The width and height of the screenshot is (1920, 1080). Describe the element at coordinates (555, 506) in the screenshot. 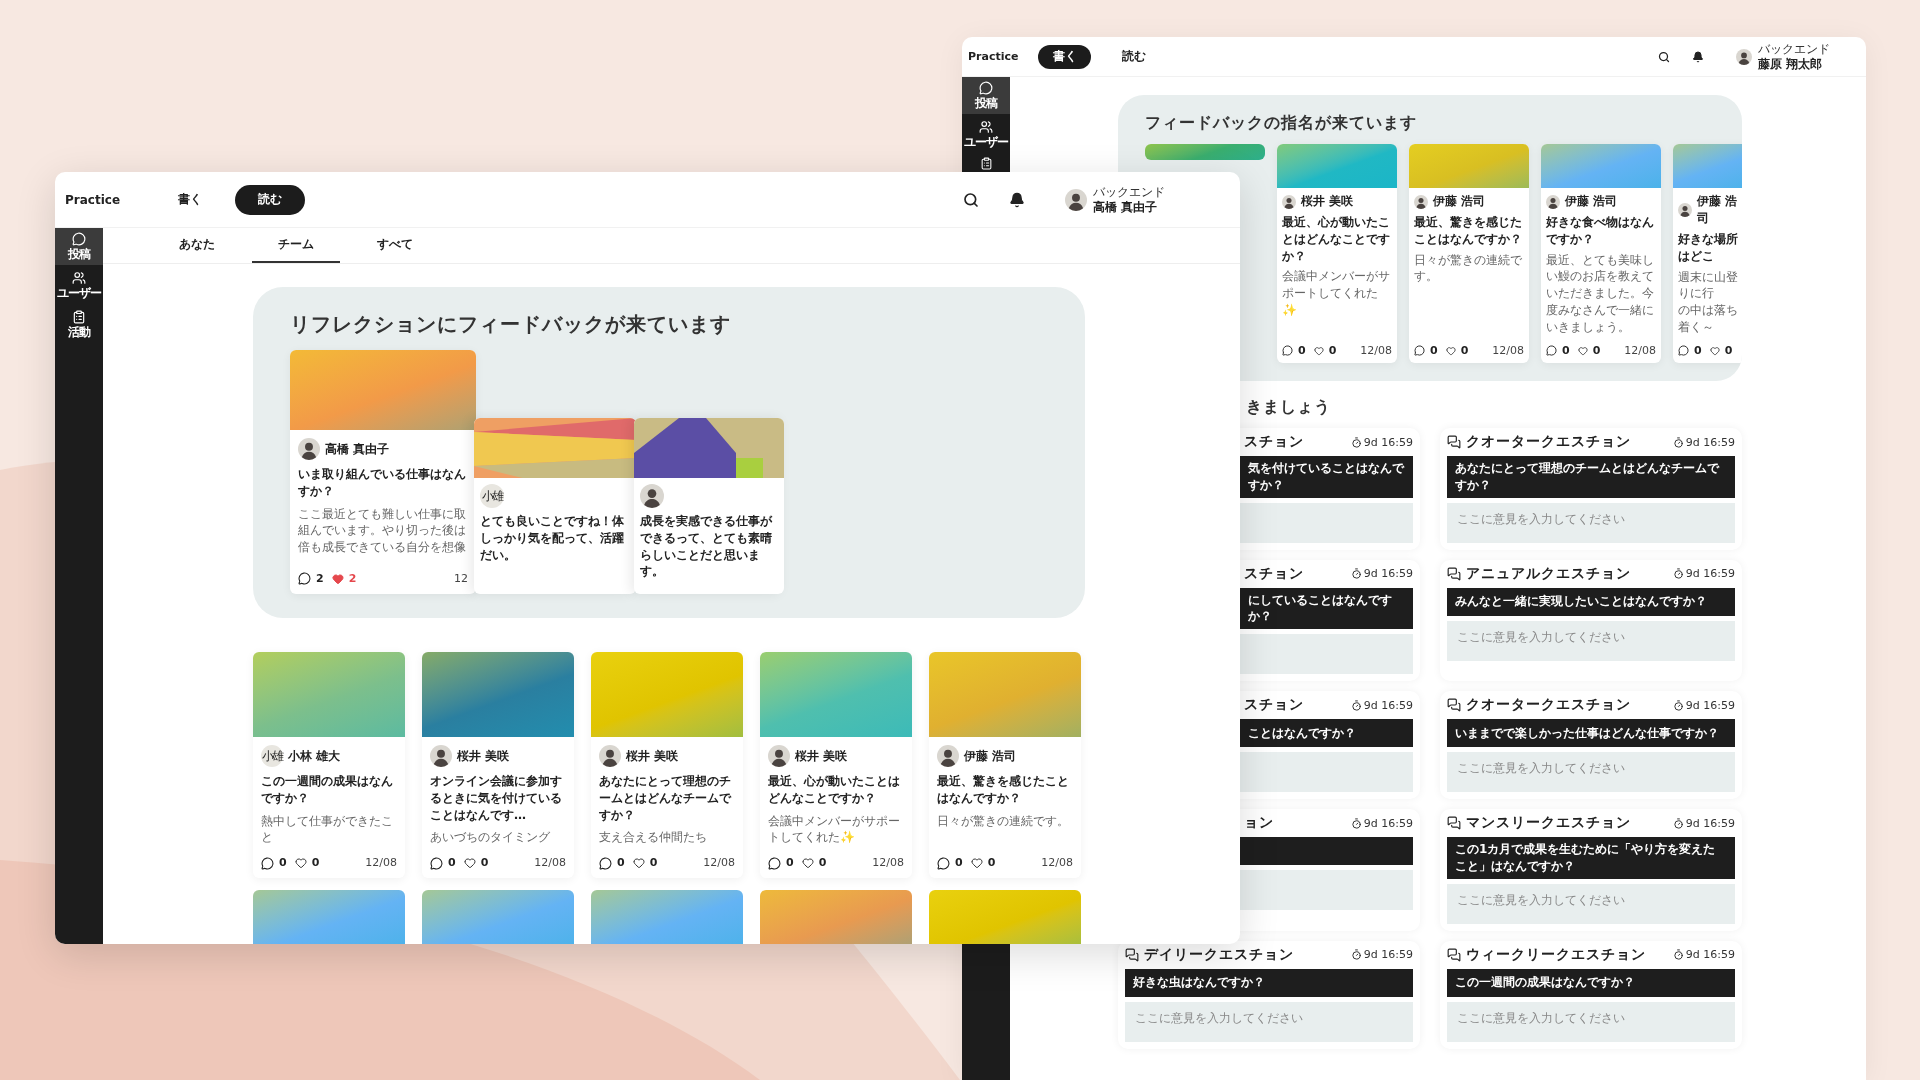

I see `reply-card: 小雄 とても良いことですね！体 しっかり気を配って、活躍 だい。` at that location.